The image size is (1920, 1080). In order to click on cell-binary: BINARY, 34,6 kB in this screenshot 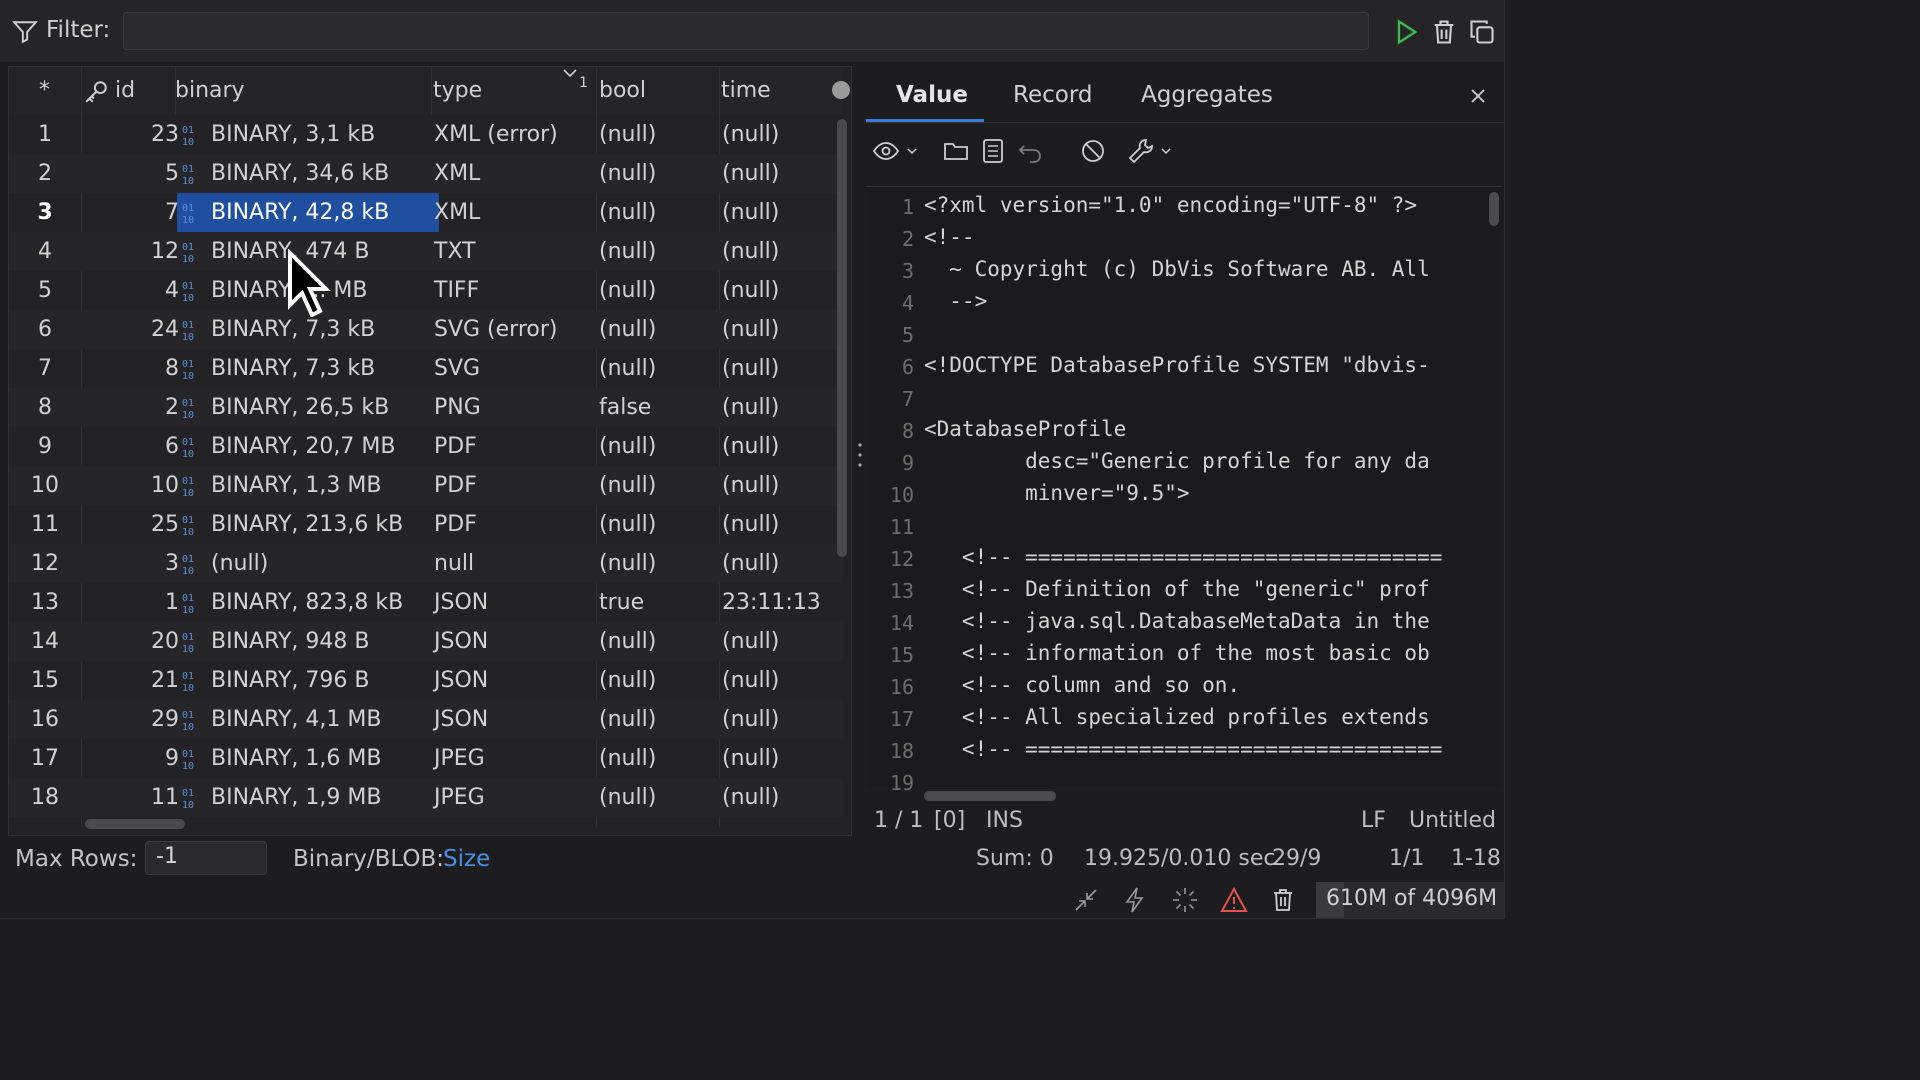, I will do `click(300, 173)`.